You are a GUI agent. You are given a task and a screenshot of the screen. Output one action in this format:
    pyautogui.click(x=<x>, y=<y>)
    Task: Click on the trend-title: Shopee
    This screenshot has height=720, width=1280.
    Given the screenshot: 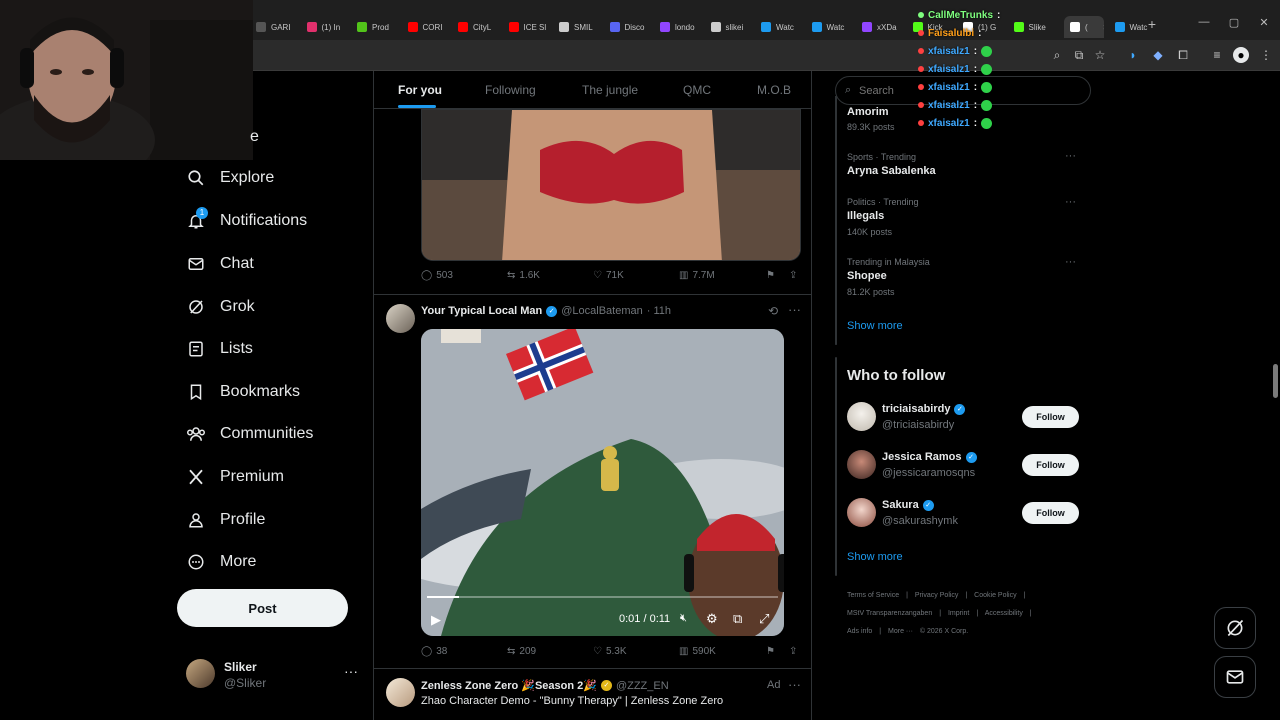 What is the action you would take?
    pyautogui.click(x=867, y=276)
    